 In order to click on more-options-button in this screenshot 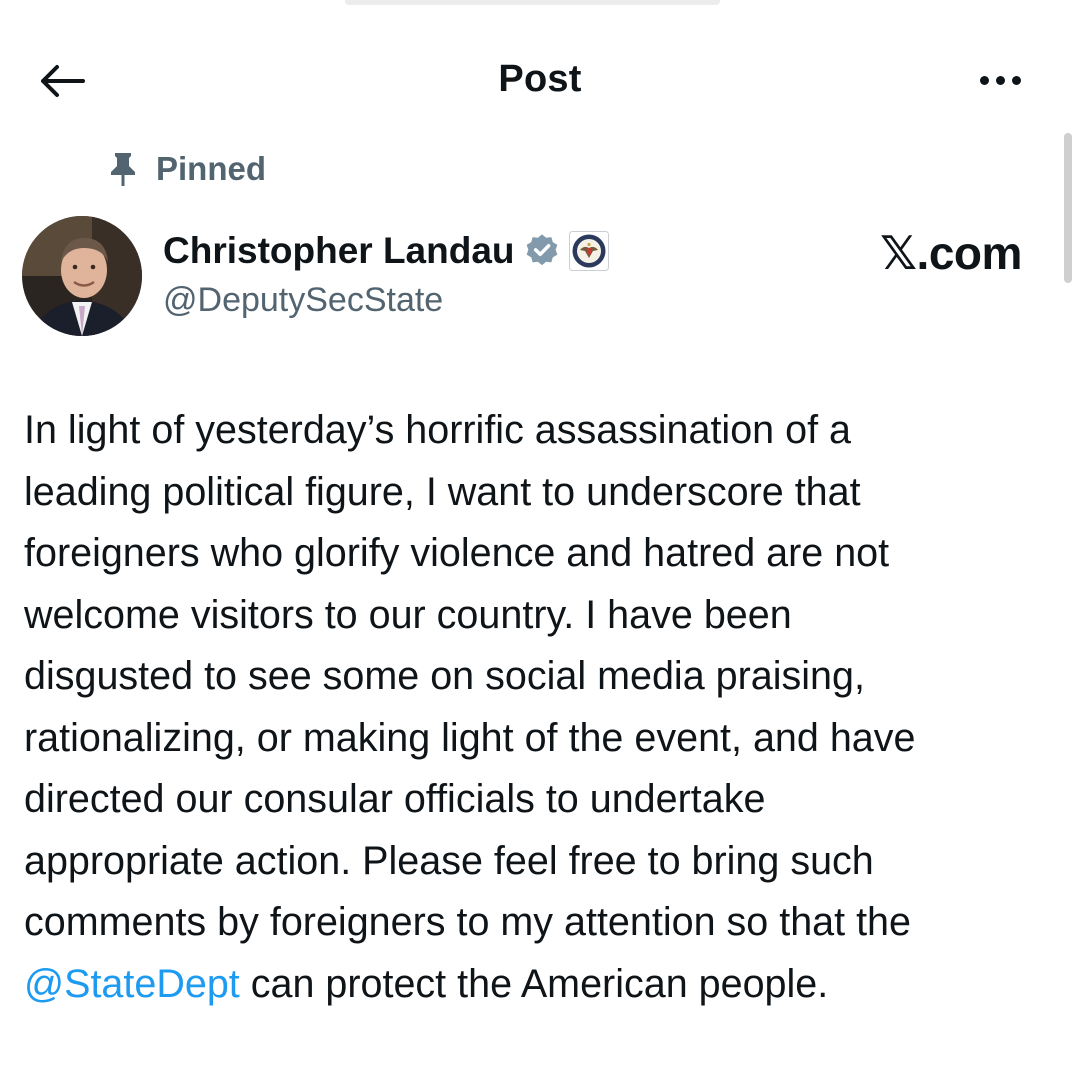, I will do `click(1000, 80)`.